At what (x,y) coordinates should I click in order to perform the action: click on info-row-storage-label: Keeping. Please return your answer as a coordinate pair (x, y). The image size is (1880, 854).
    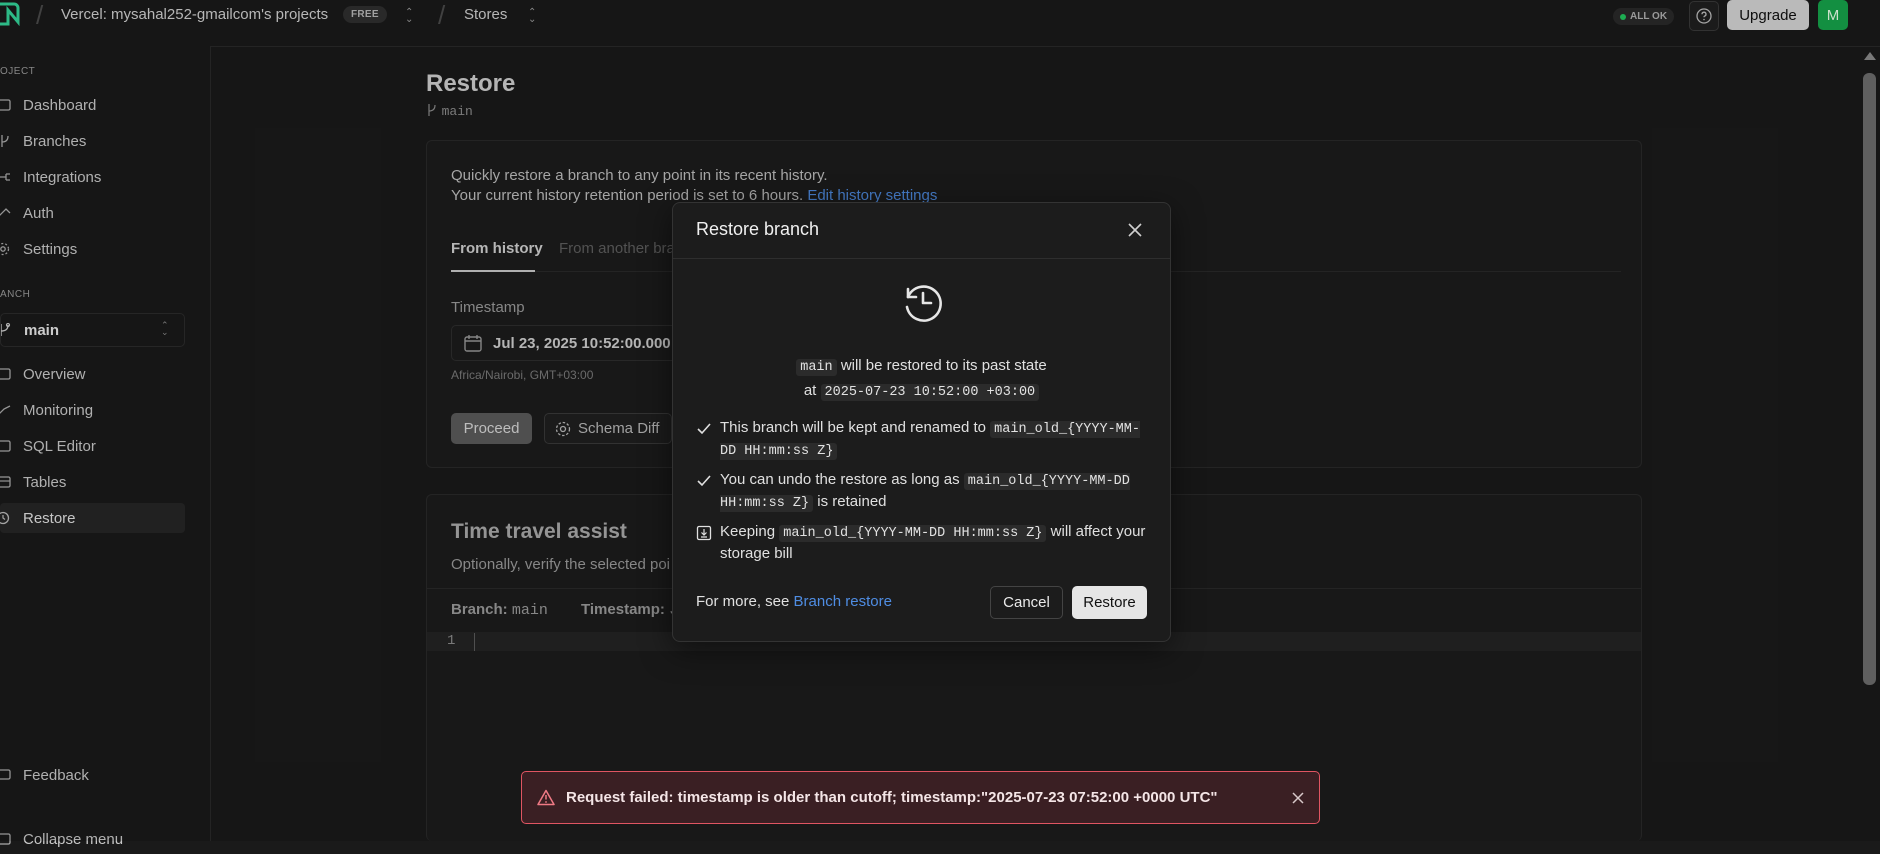
    Looking at the image, I should click on (748, 531).